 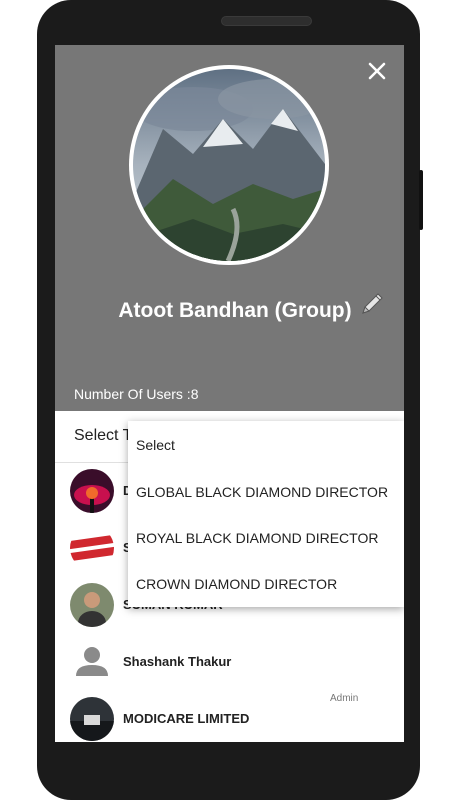 What do you see at coordinates (262, 492) in the screenshot?
I see `dropdown-option: GLOBAL BLACK DIAMOND DIRECTOR` at bounding box center [262, 492].